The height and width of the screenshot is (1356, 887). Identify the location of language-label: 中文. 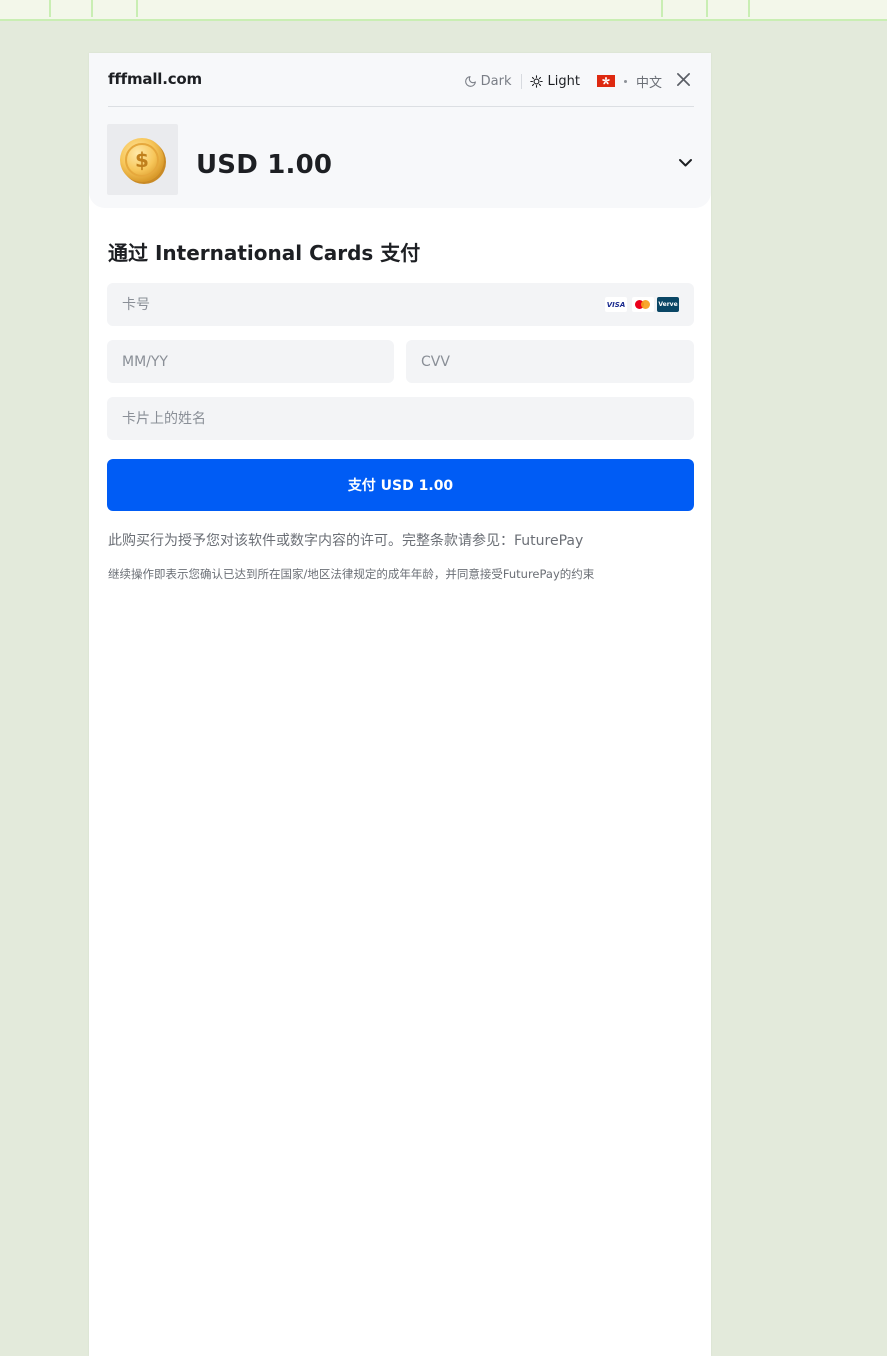
(648, 83).